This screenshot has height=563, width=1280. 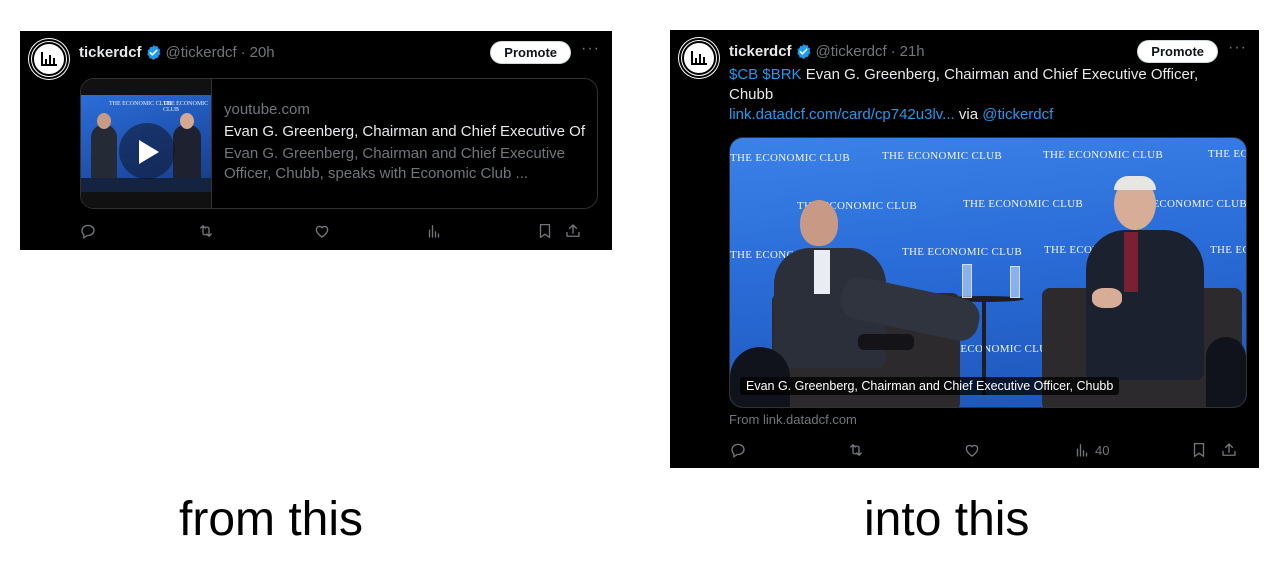 What do you see at coordinates (1131, 450) in the screenshot?
I see `views-button: 40` at bounding box center [1131, 450].